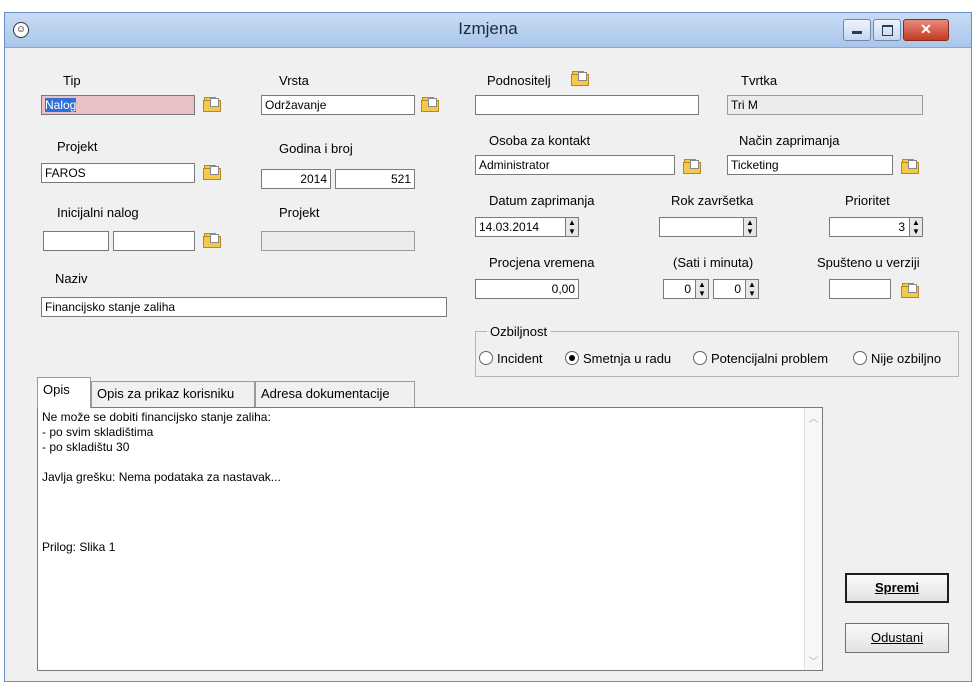 This screenshot has width=974, height=682. What do you see at coordinates (519, 80) in the screenshot?
I see `podnositelj-label: Podnositelj` at bounding box center [519, 80].